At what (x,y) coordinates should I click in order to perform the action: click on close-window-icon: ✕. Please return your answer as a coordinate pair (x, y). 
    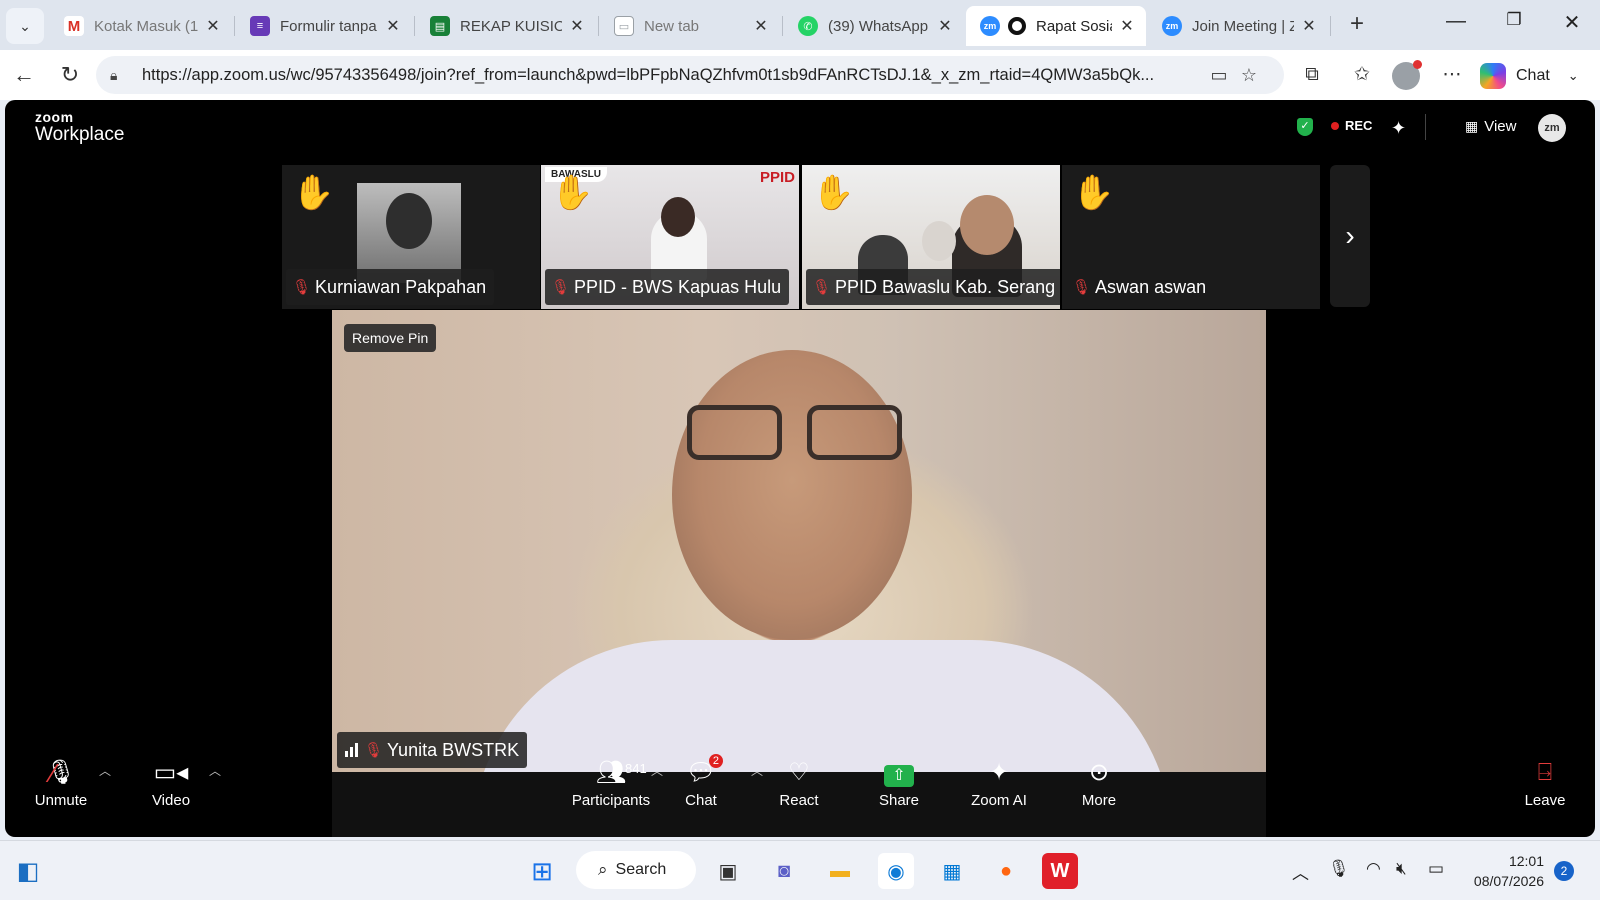
    Looking at the image, I should click on (1572, 22).